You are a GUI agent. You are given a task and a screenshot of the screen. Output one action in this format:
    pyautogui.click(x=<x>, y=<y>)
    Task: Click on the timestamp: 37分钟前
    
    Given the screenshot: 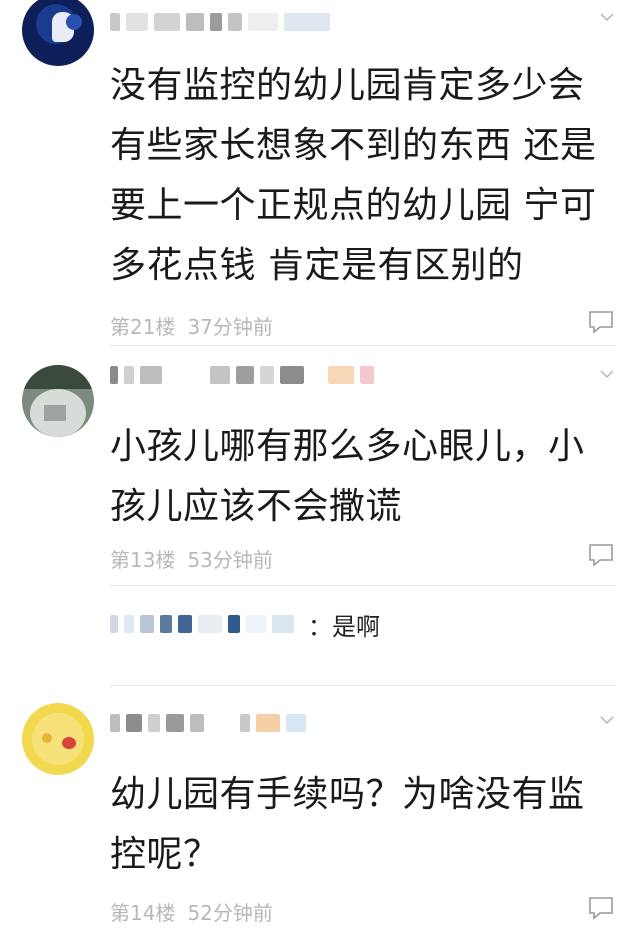 What is the action you would take?
    pyautogui.click(x=230, y=327)
    